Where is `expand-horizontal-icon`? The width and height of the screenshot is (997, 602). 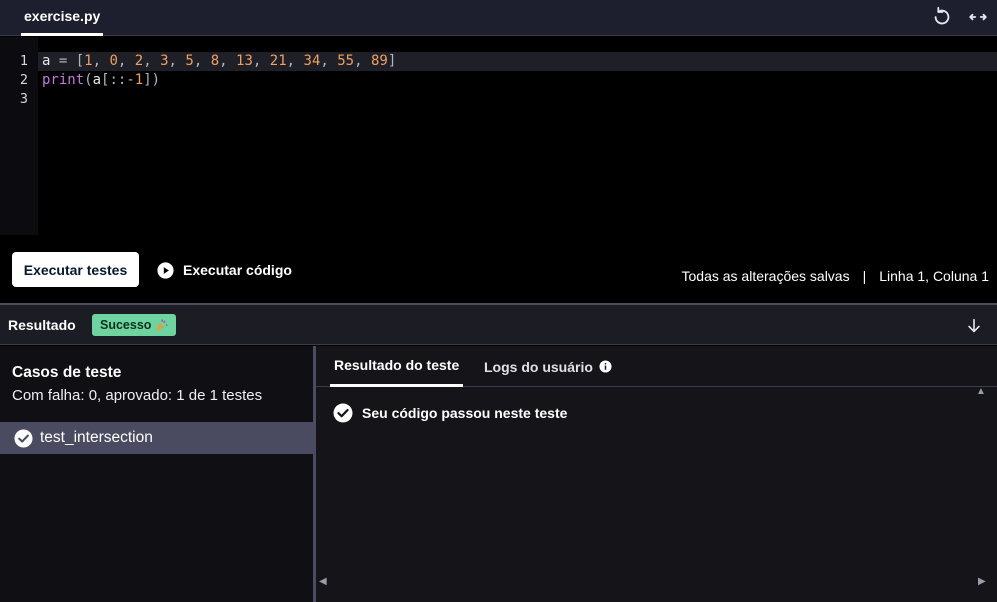 expand-horizontal-icon is located at coordinates (978, 17).